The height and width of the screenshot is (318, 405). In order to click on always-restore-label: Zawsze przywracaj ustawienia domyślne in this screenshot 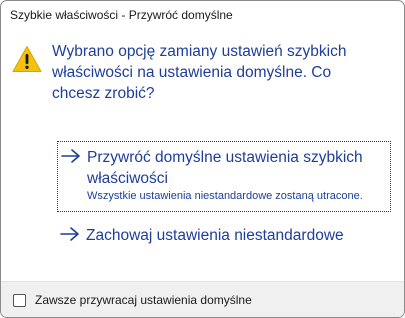, I will do `click(143, 300)`.